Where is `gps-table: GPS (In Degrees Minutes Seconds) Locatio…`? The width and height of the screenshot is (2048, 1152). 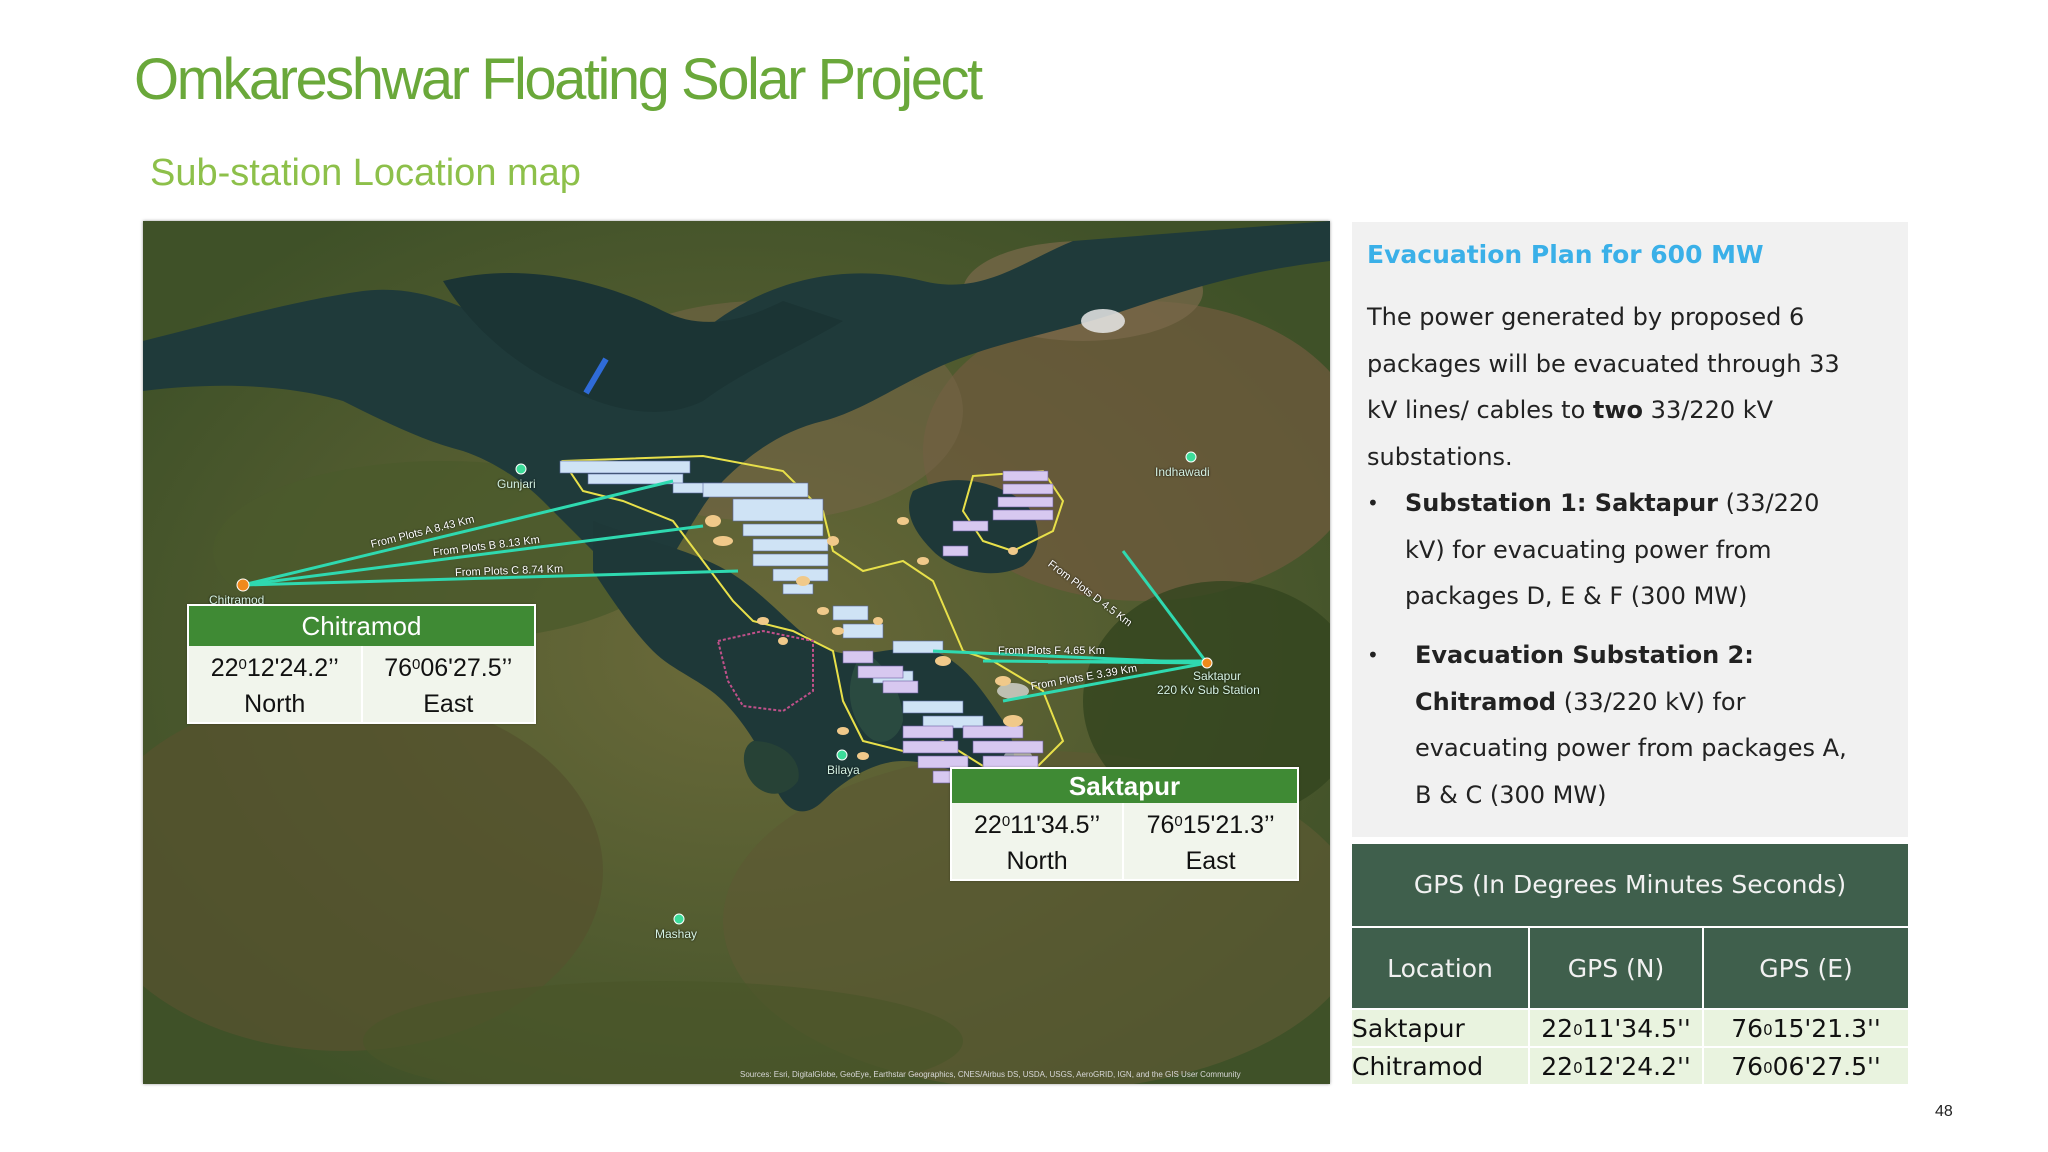 gps-table: GPS (In Degrees Minutes Seconds) Locatio… is located at coordinates (1630, 964).